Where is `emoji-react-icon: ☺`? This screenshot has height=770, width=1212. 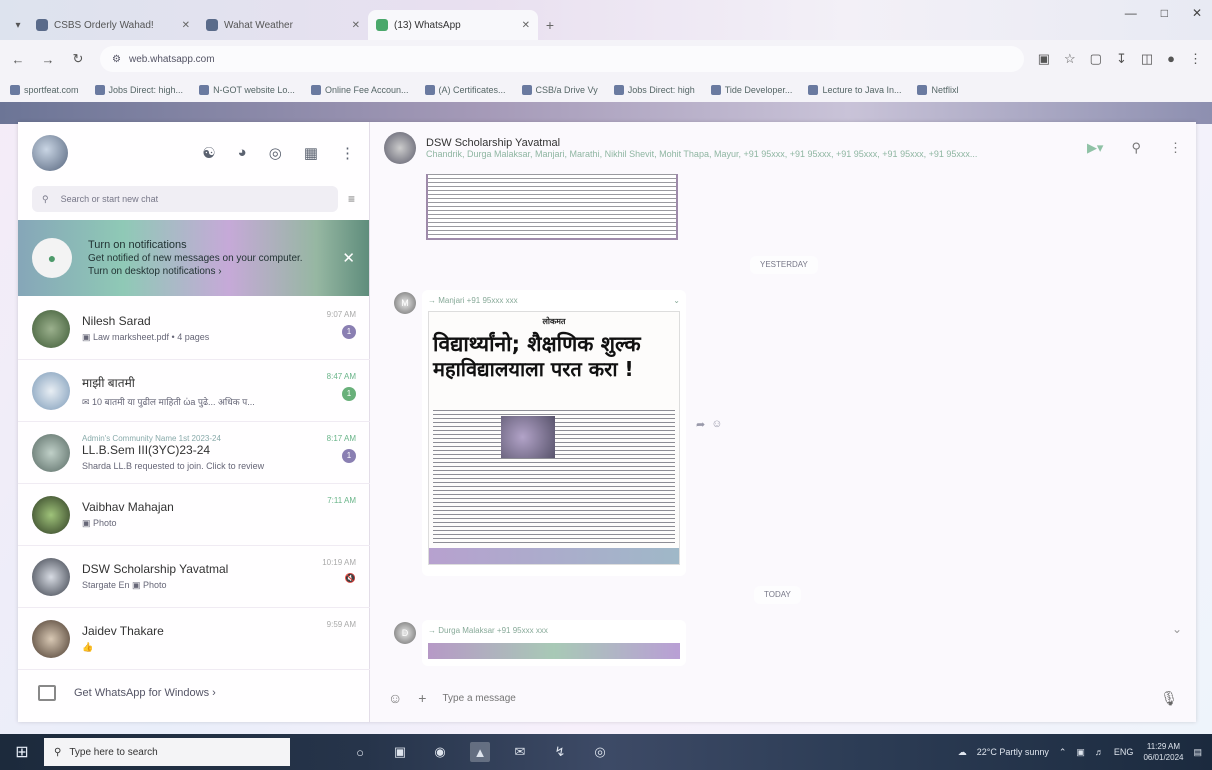 emoji-react-icon: ☺ is located at coordinates (716, 424).